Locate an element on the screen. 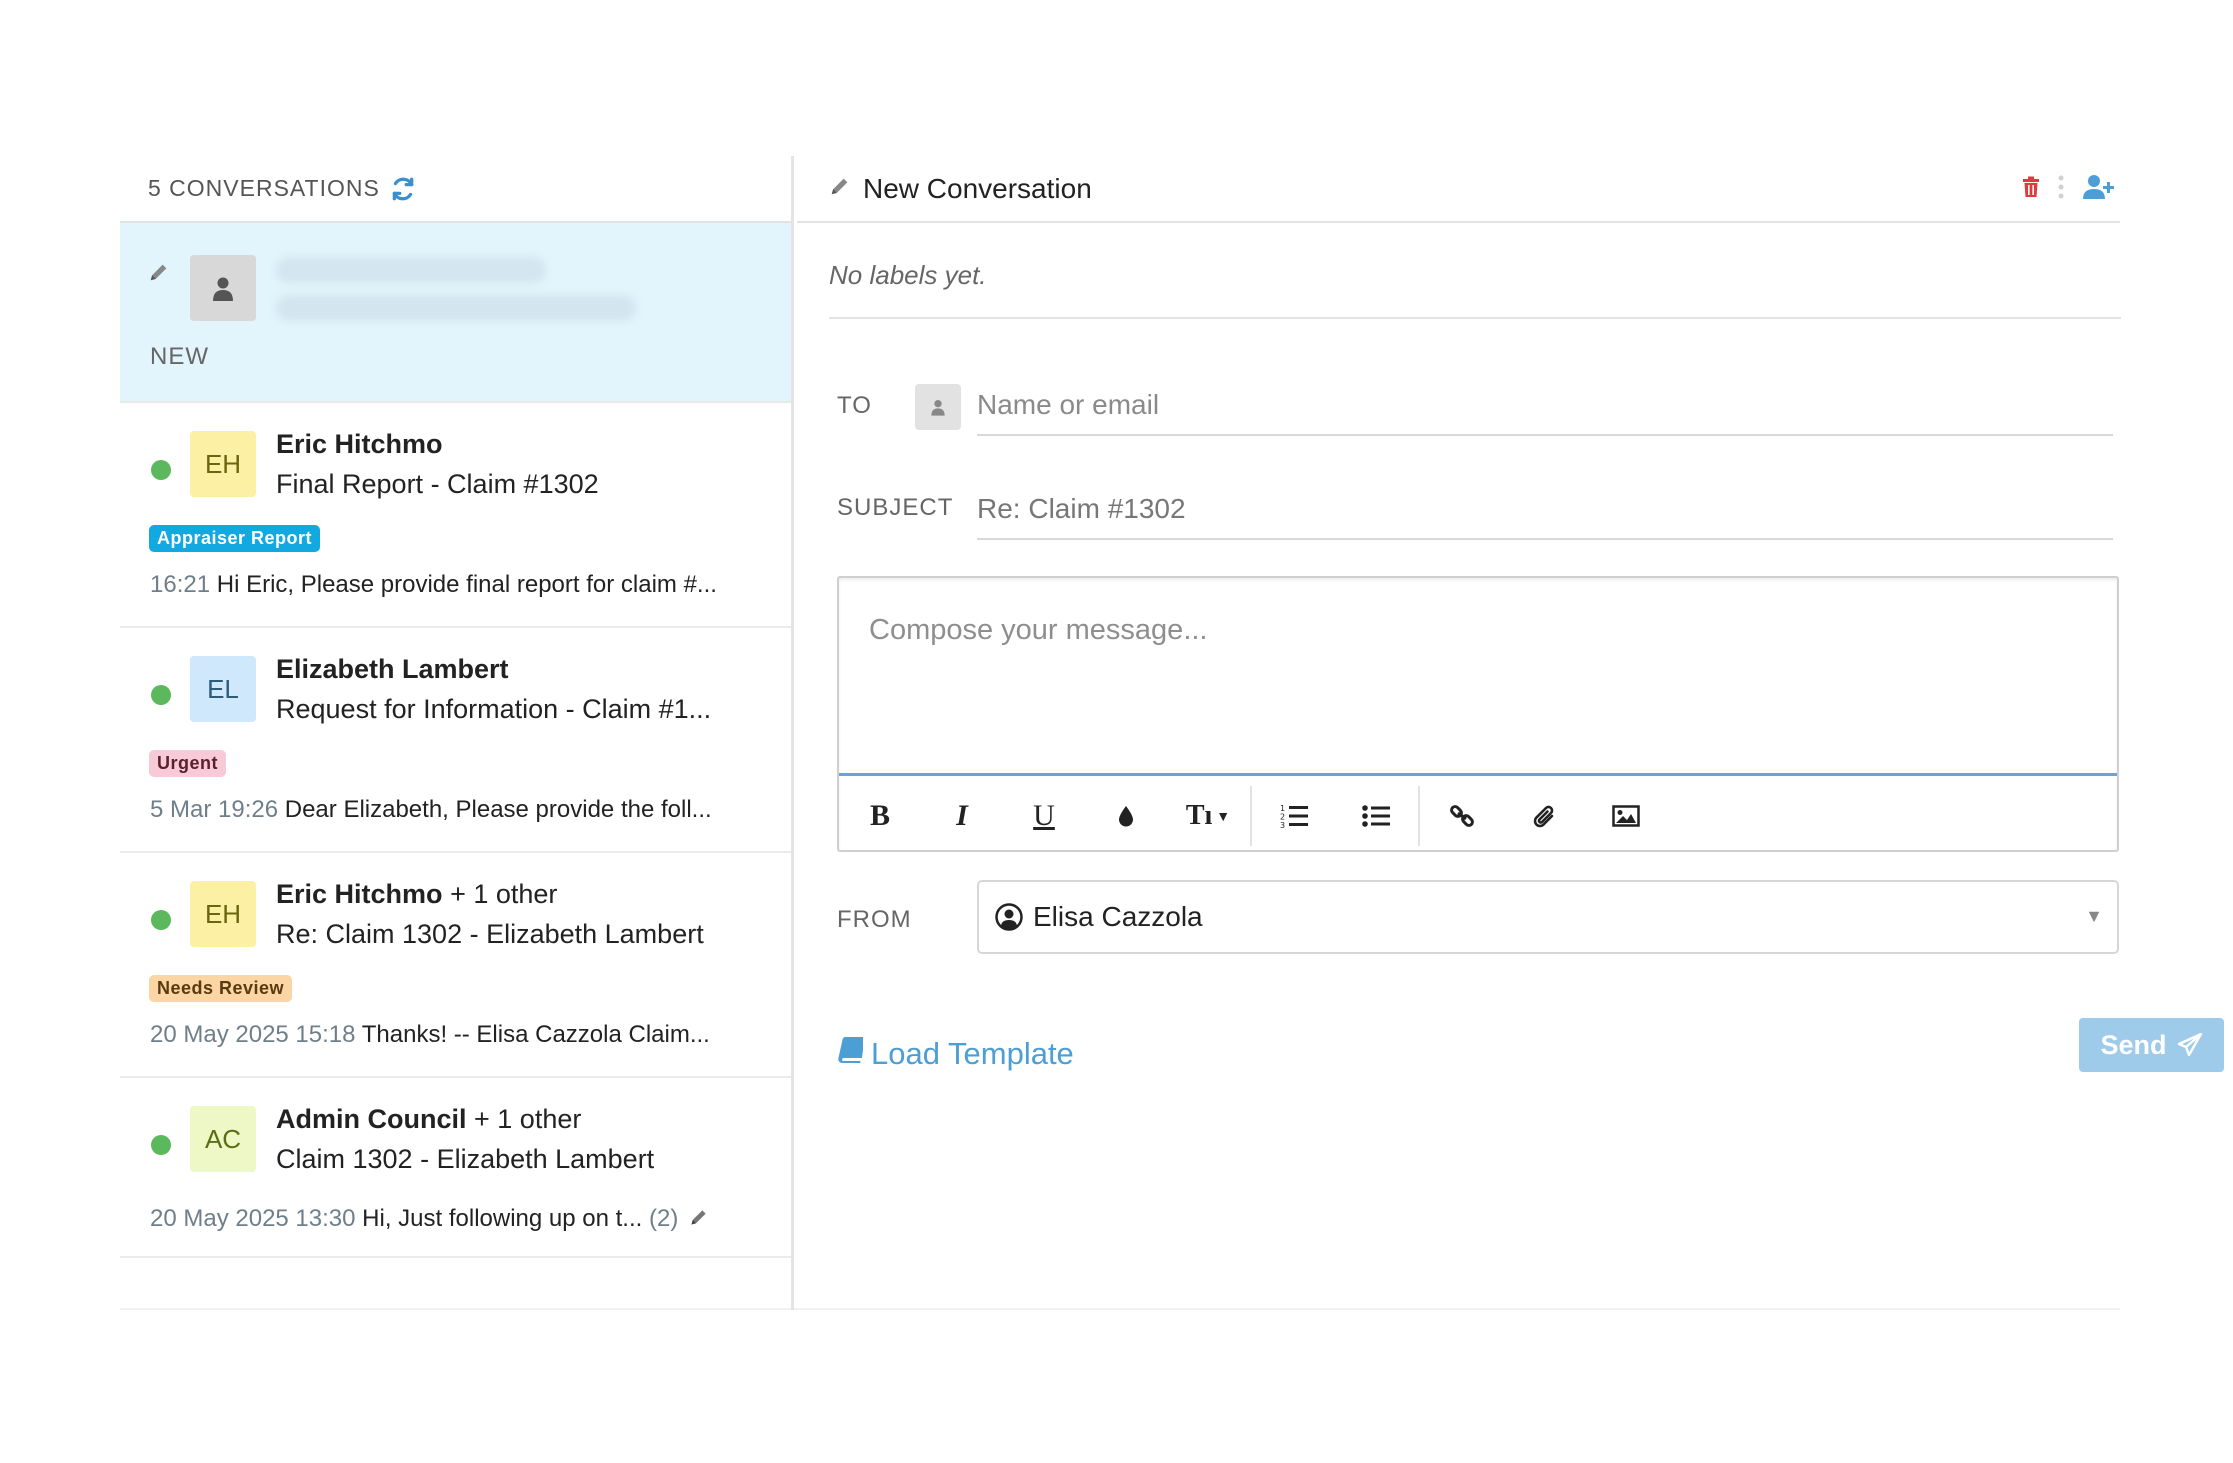 The image size is (2233, 1463). timestamp: 20 May 2025 13:30 is located at coordinates (253, 1218).